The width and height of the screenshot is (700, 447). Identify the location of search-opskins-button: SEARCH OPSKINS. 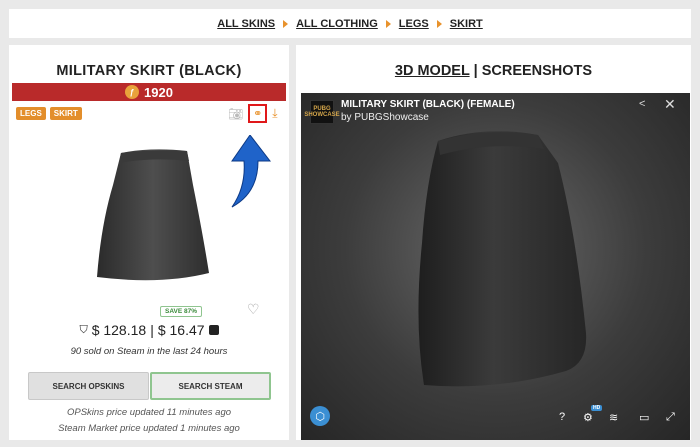
(88, 386).